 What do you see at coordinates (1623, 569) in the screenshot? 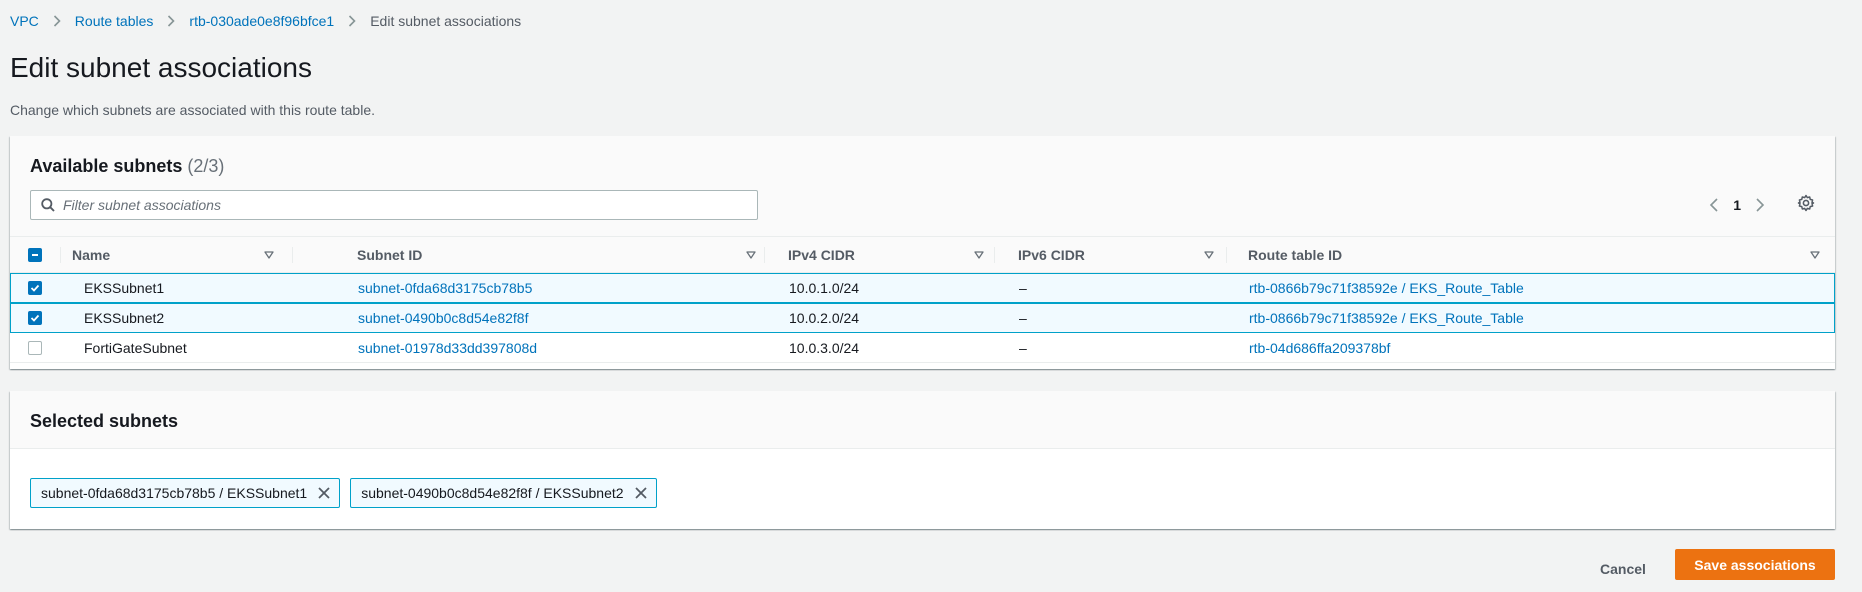
I see `cancel-button: Cancel` at bounding box center [1623, 569].